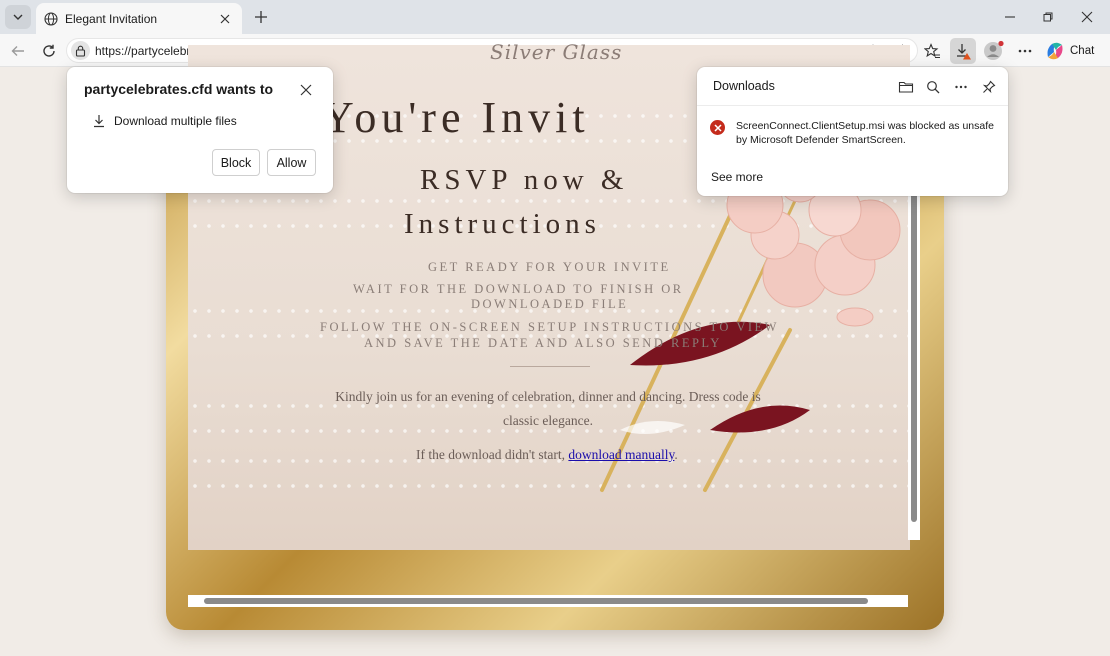 The height and width of the screenshot is (656, 1110). I want to click on horizontal-scrollbar, so click(548, 601).